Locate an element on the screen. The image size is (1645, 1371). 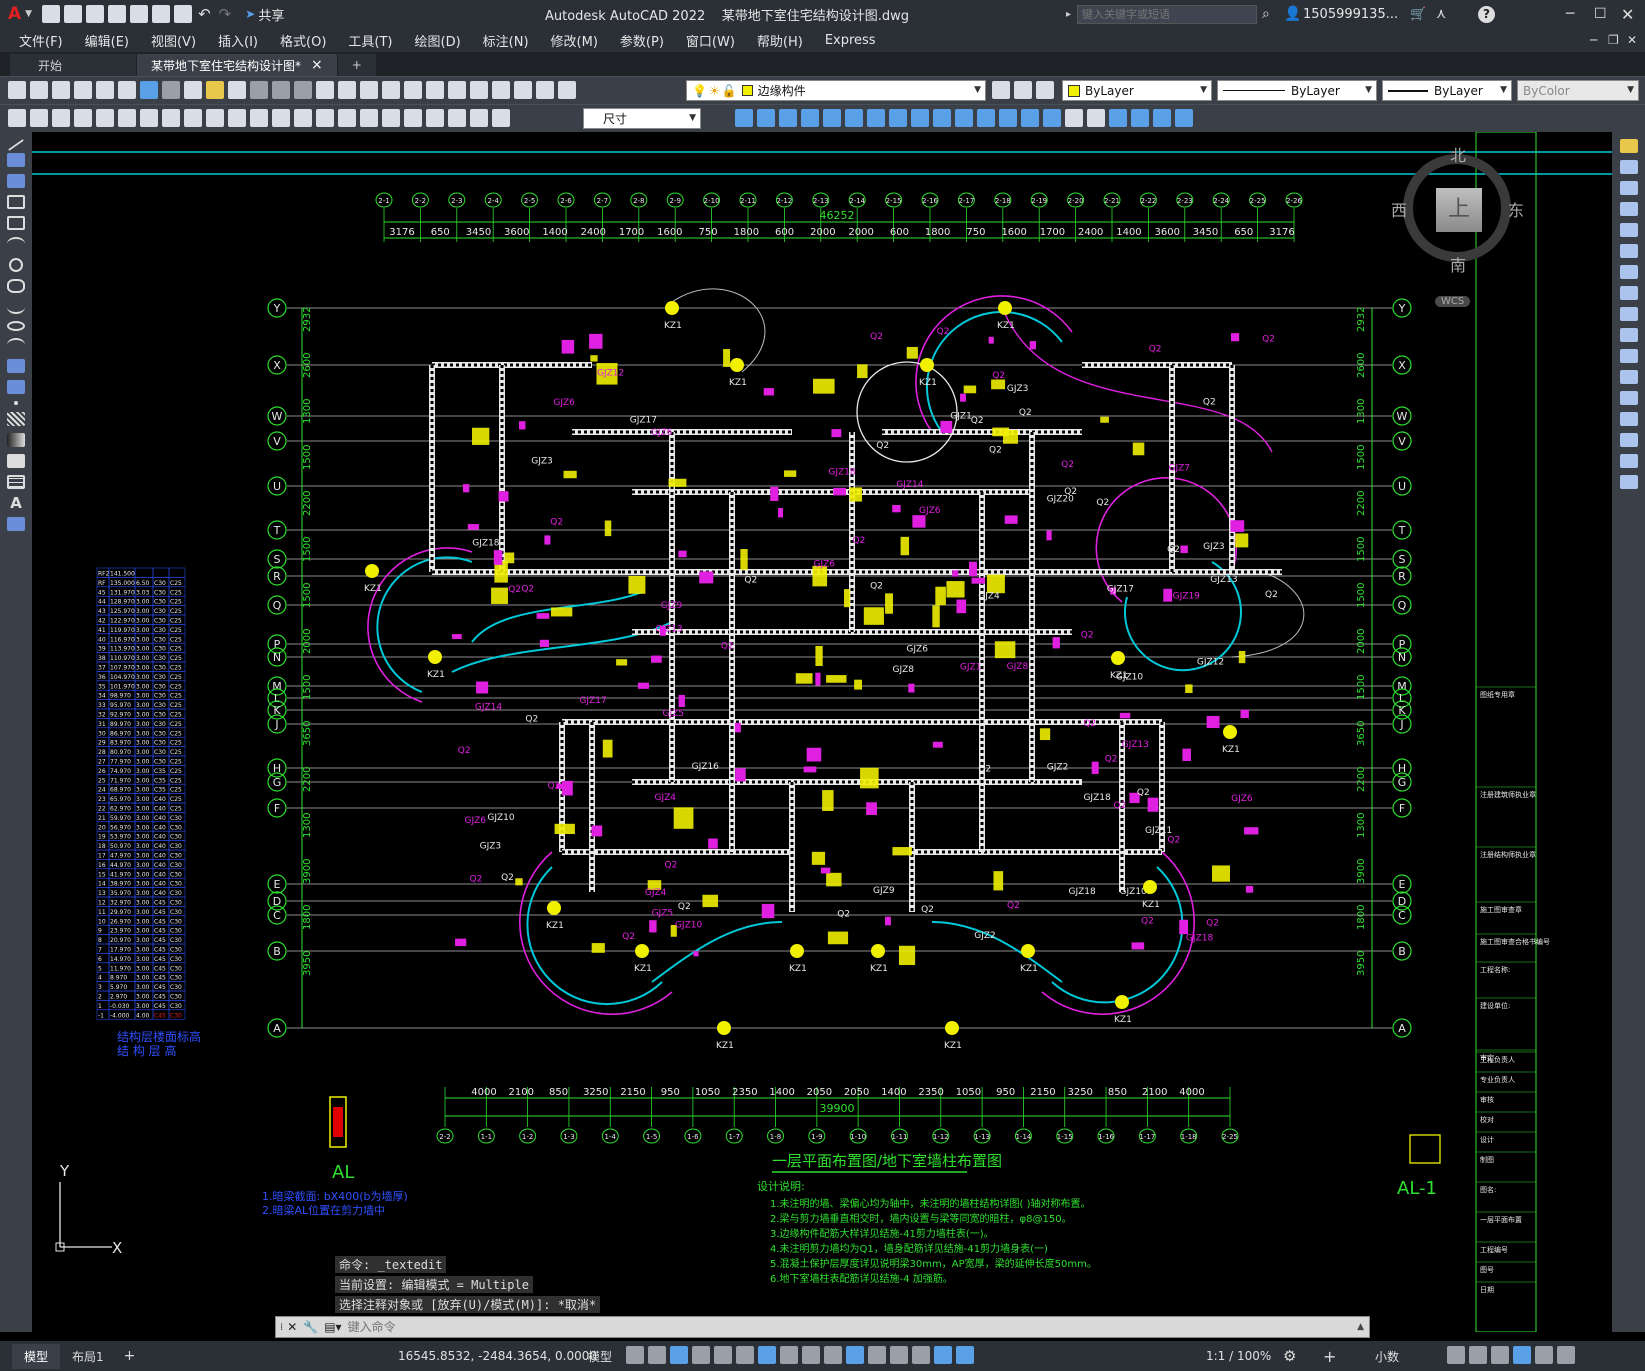
layer-properties-icon is located at coordinates (567, 90).